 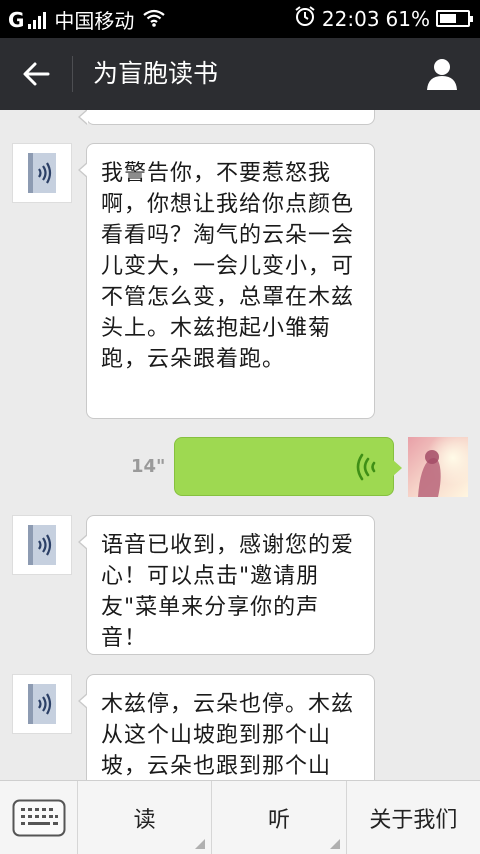 I want to click on voice-wave-icon, so click(x=366, y=467).